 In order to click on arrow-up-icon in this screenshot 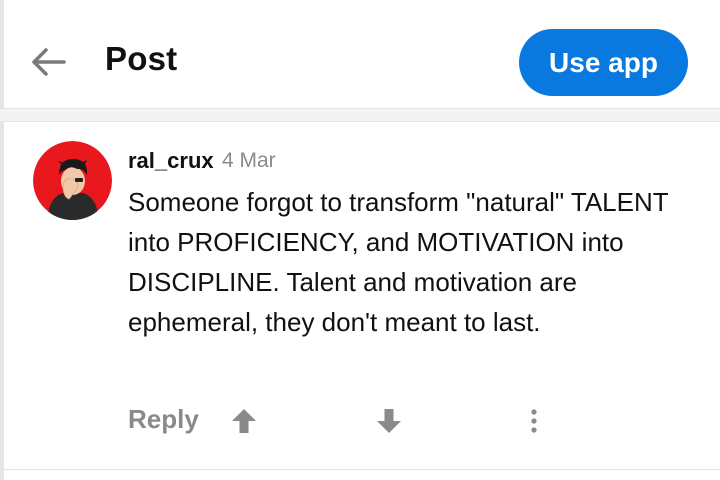, I will do `click(244, 421)`.